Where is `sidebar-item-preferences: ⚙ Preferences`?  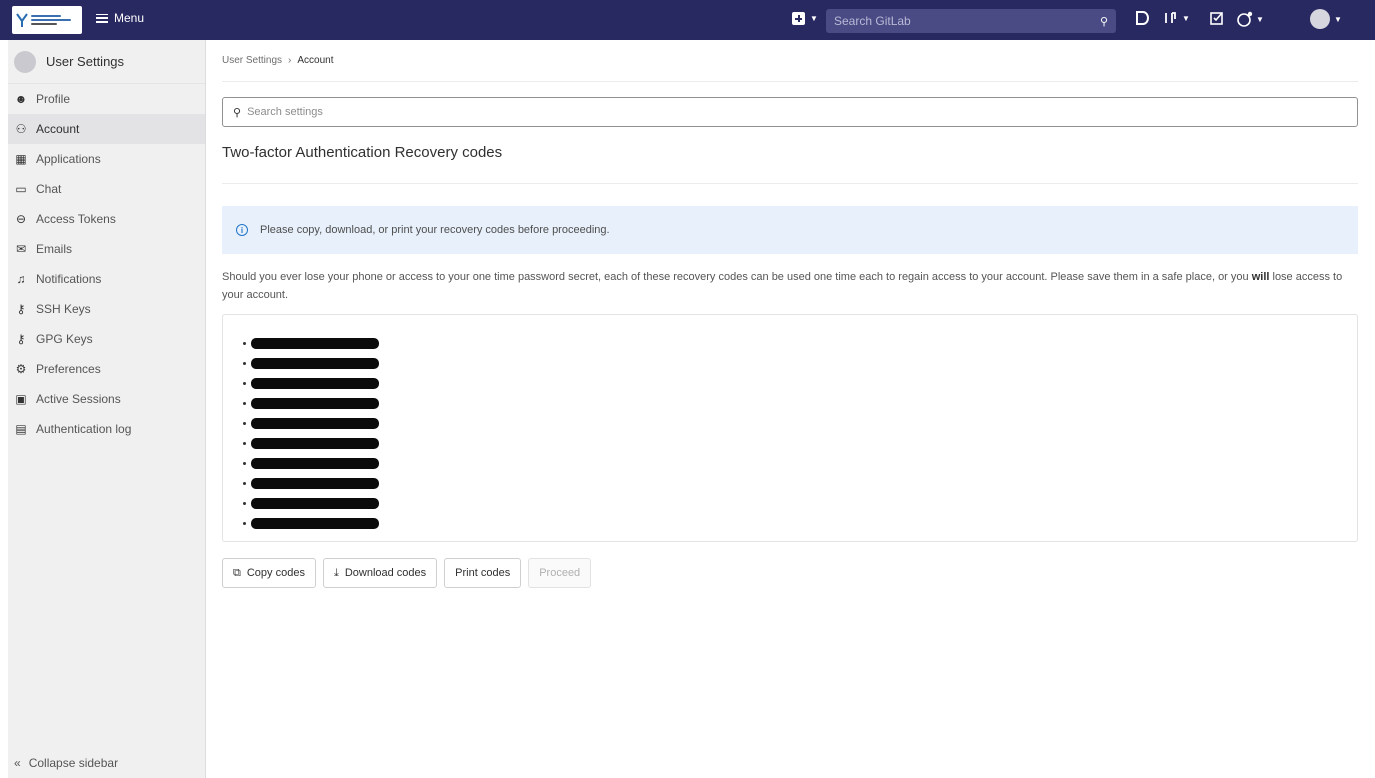
sidebar-item-preferences: ⚙ Preferences is located at coordinates (106, 369).